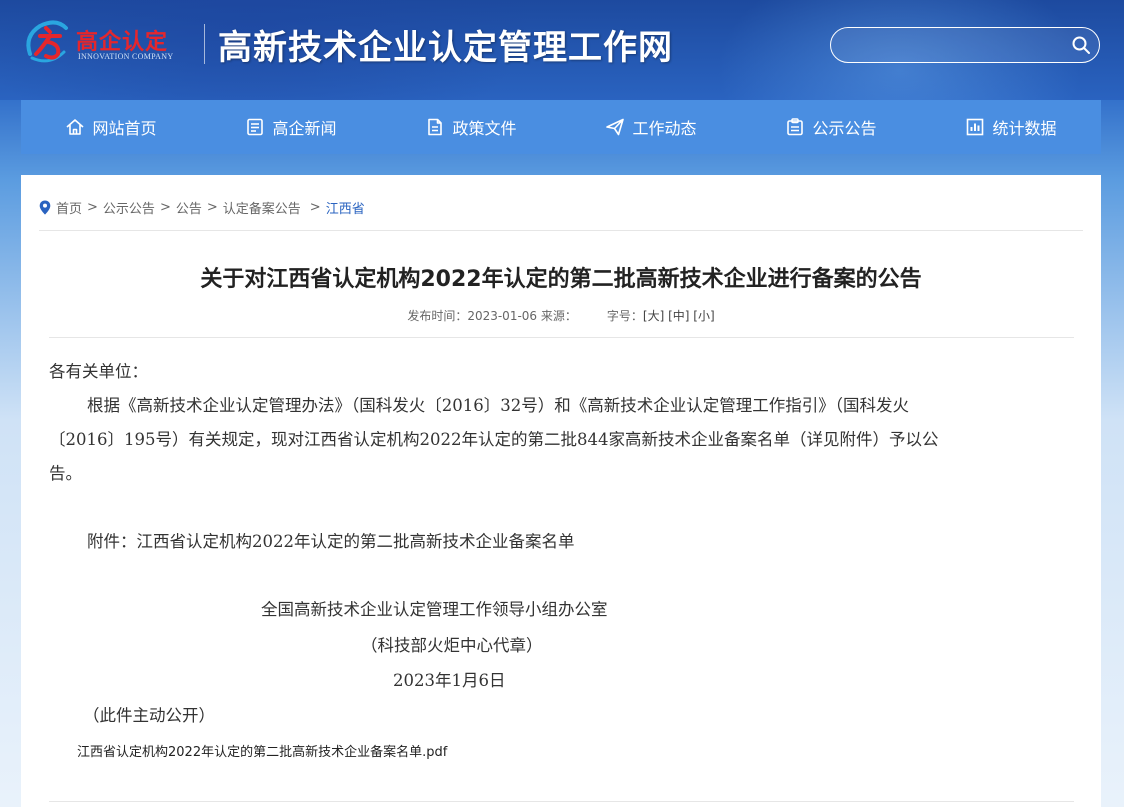 This screenshot has width=1124, height=807. What do you see at coordinates (129, 207) in the screenshot?
I see `breadcrumb-notice: 公示公告` at bounding box center [129, 207].